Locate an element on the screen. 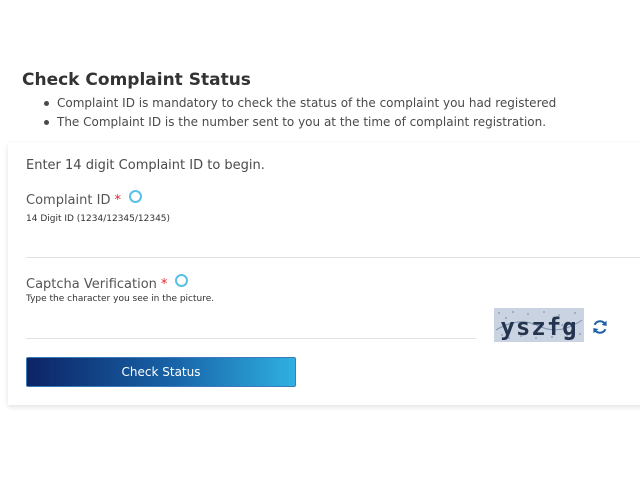 The width and height of the screenshot is (640, 480). form-intro: Enter 14 digit Complaint ID to begin. is located at coordinates (145, 165).